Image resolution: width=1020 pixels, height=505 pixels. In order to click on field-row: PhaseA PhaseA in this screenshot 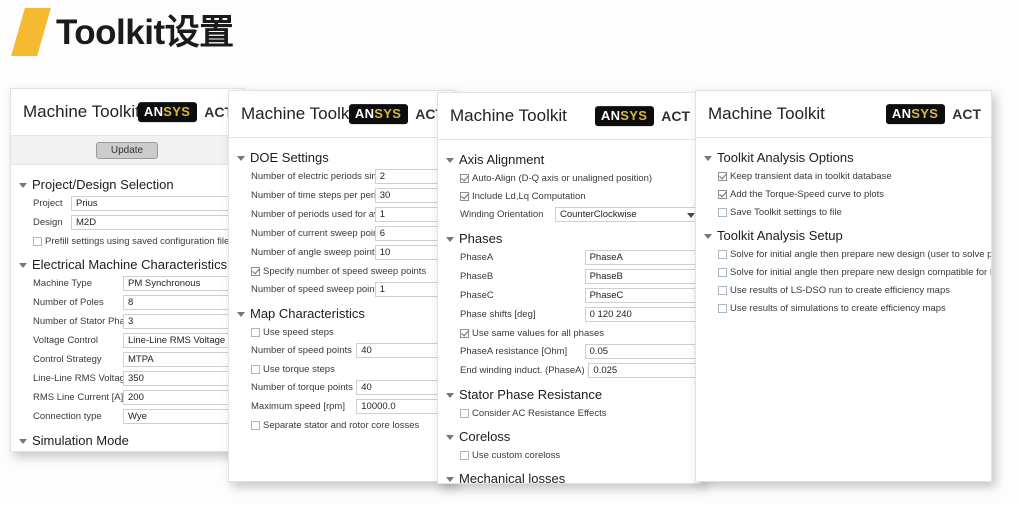, I will do `click(569, 257)`.